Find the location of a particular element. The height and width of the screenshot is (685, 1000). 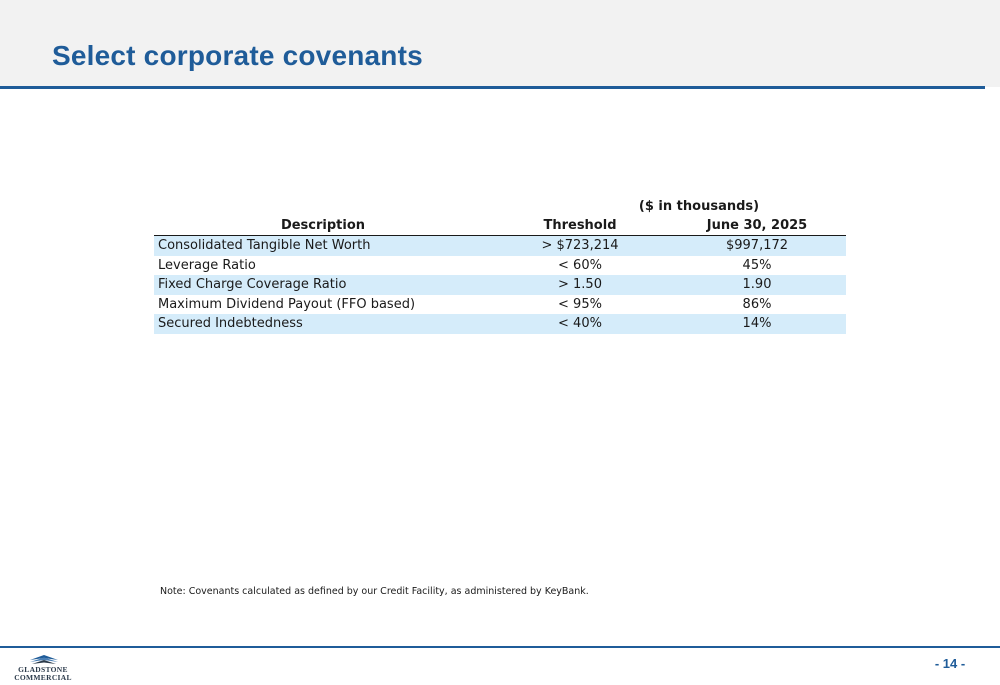

cell-threshold: > $723,214 is located at coordinates (580, 245).